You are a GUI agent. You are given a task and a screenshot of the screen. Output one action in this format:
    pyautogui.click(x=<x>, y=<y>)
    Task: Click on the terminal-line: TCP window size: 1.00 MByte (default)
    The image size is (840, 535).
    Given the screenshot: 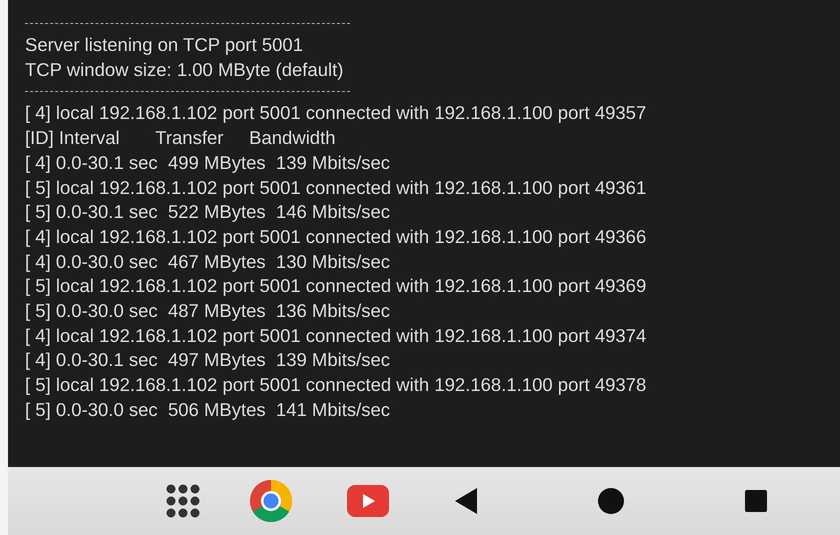 What is the action you would take?
    pyautogui.click(x=184, y=70)
    